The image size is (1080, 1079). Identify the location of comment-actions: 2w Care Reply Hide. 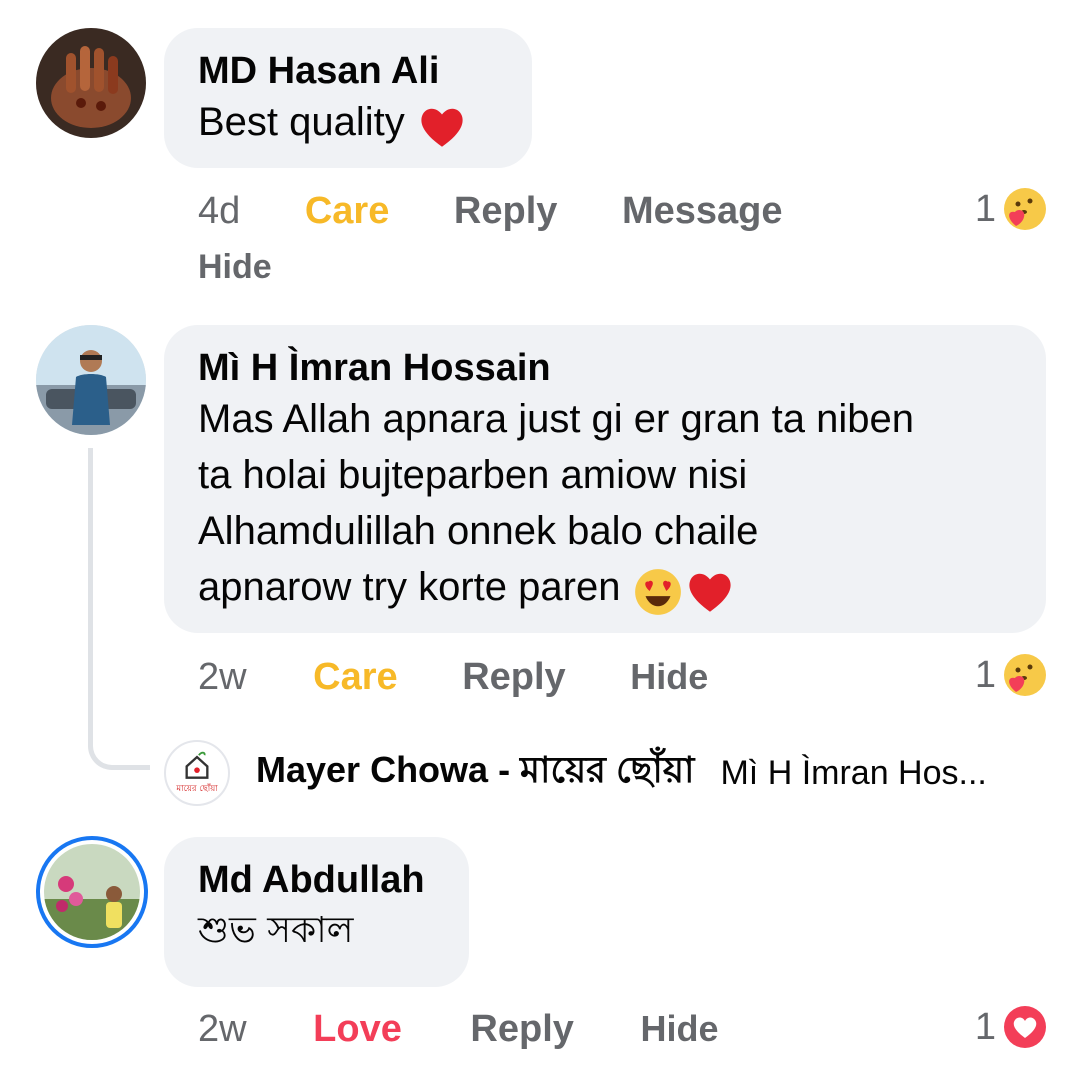
(453, 677).